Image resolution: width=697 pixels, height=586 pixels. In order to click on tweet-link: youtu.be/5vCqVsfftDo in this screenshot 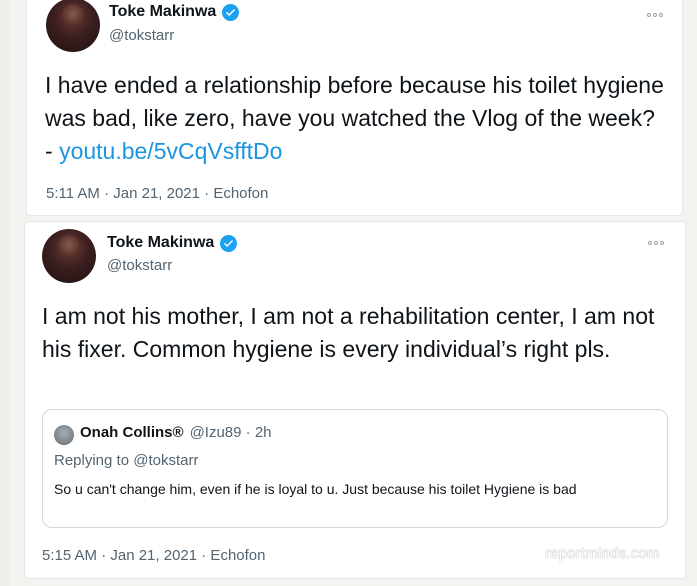, I will do `click(170, 151)`.